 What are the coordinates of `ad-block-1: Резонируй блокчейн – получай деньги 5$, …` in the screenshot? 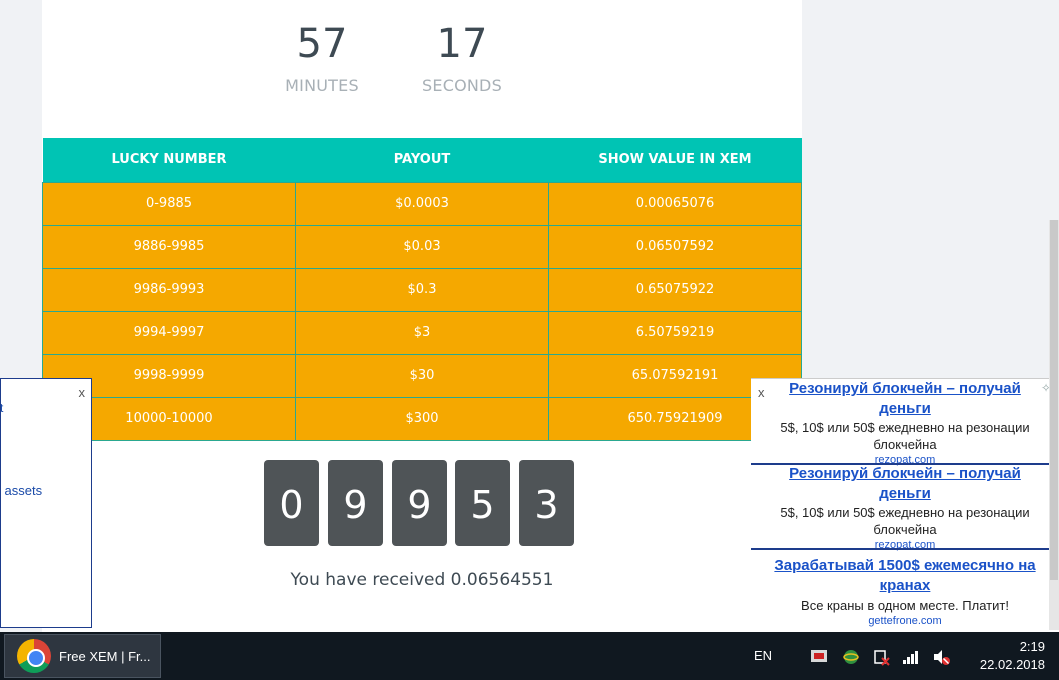 It's located at (905, 423).